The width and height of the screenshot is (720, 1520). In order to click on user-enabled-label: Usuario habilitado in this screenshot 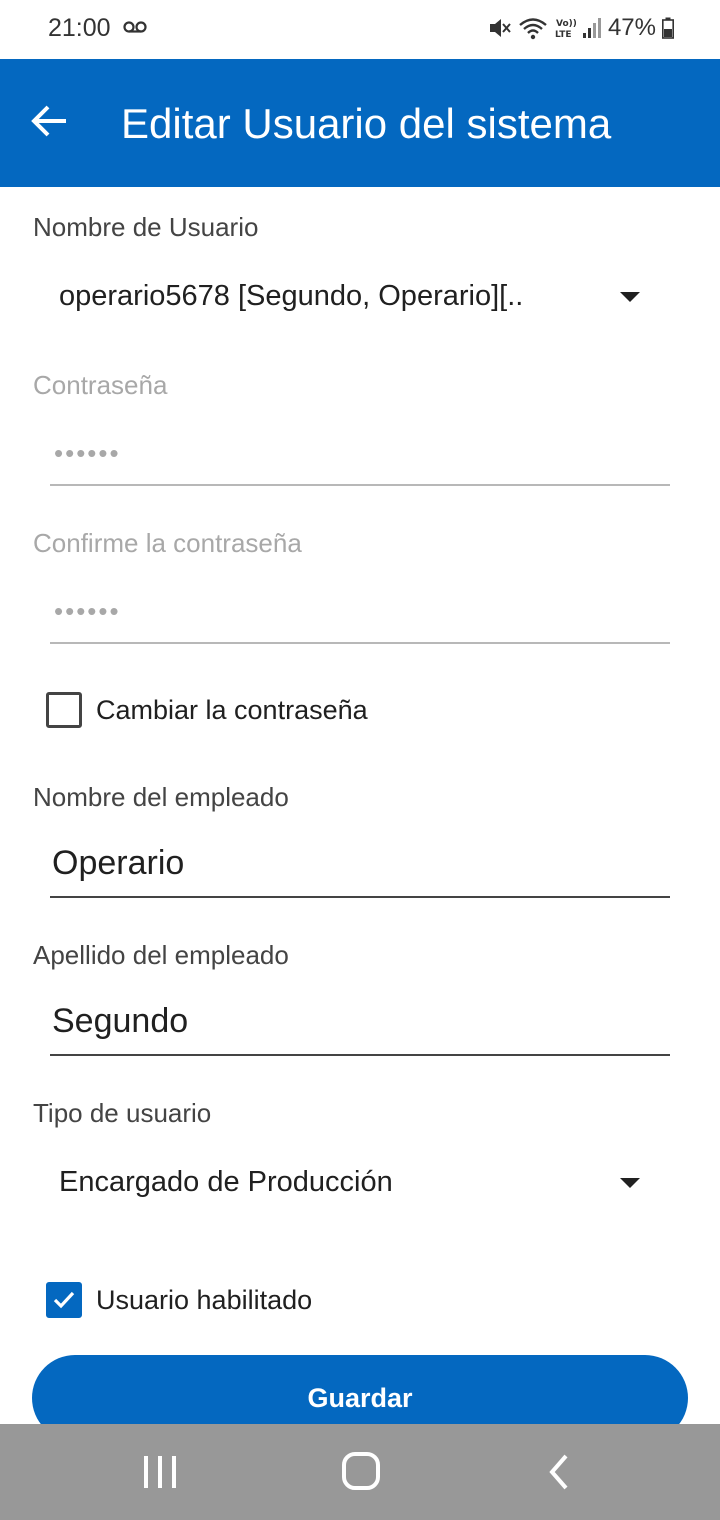, I will do `click(204, 1299)`.